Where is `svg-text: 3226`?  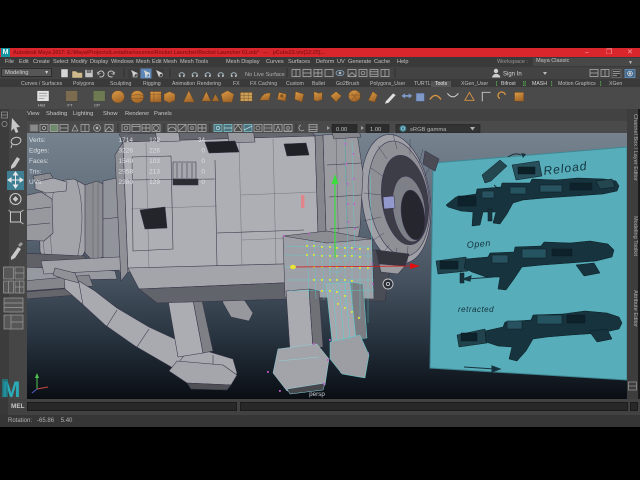
svg-text: 3226 is located at coordinates (126, 151).